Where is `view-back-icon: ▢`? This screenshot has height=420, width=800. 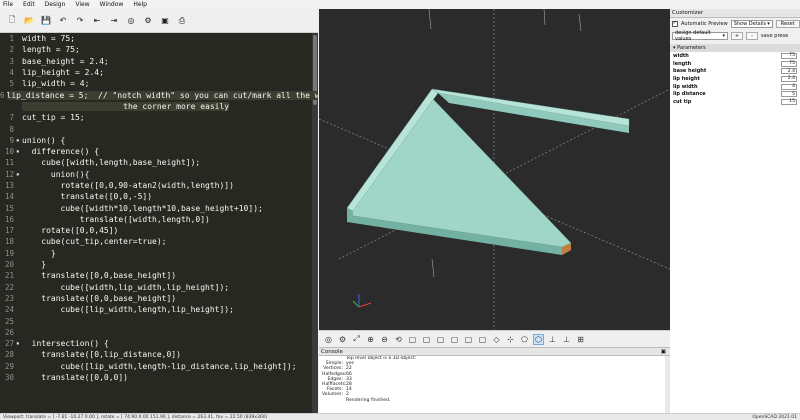 view-back-icon: ▢ is located at coordinates (482, 339).